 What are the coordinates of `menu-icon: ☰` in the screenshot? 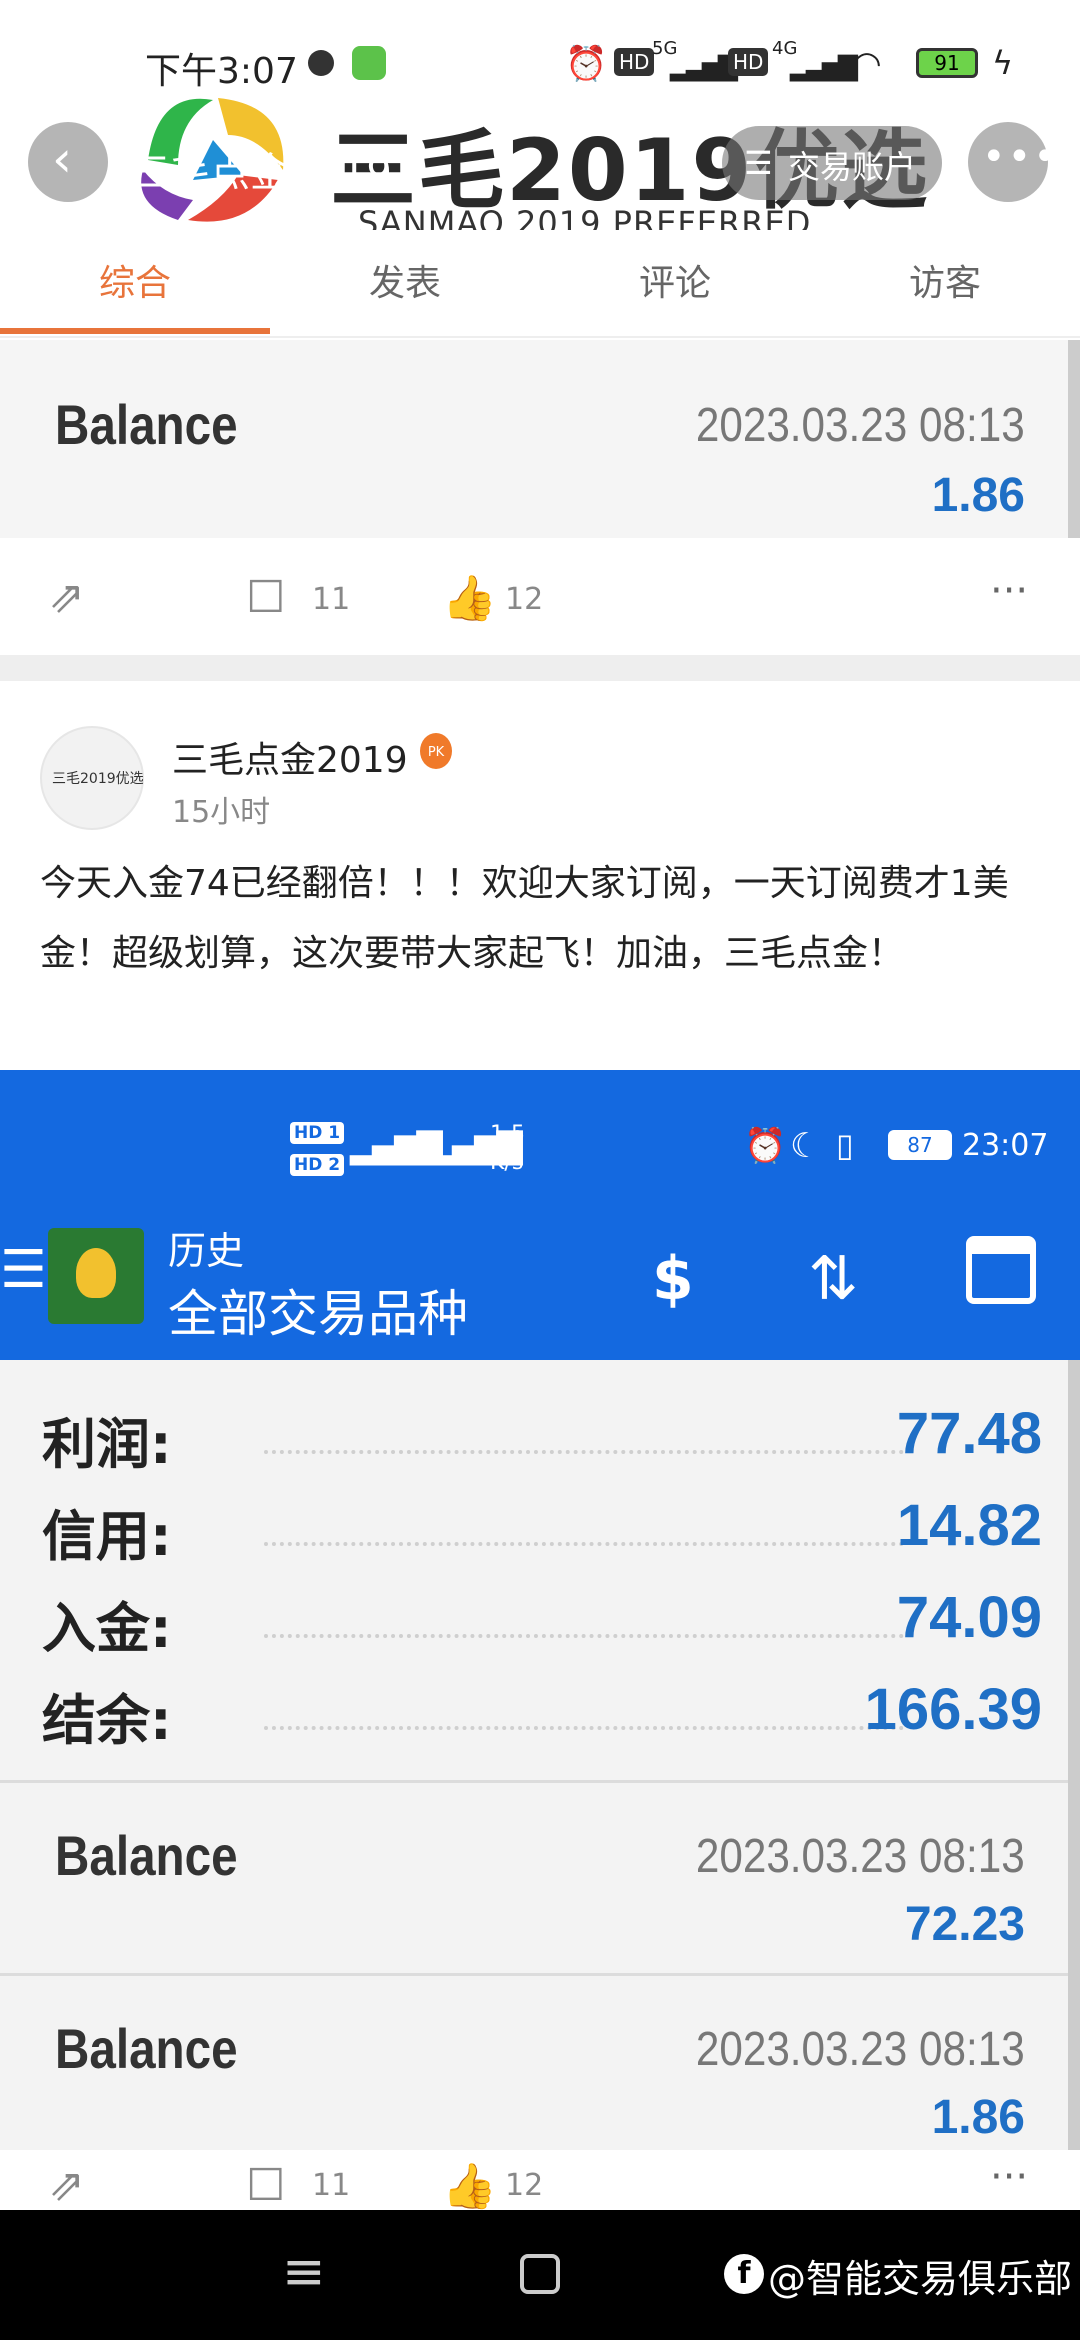 It's located at (23, 1270).